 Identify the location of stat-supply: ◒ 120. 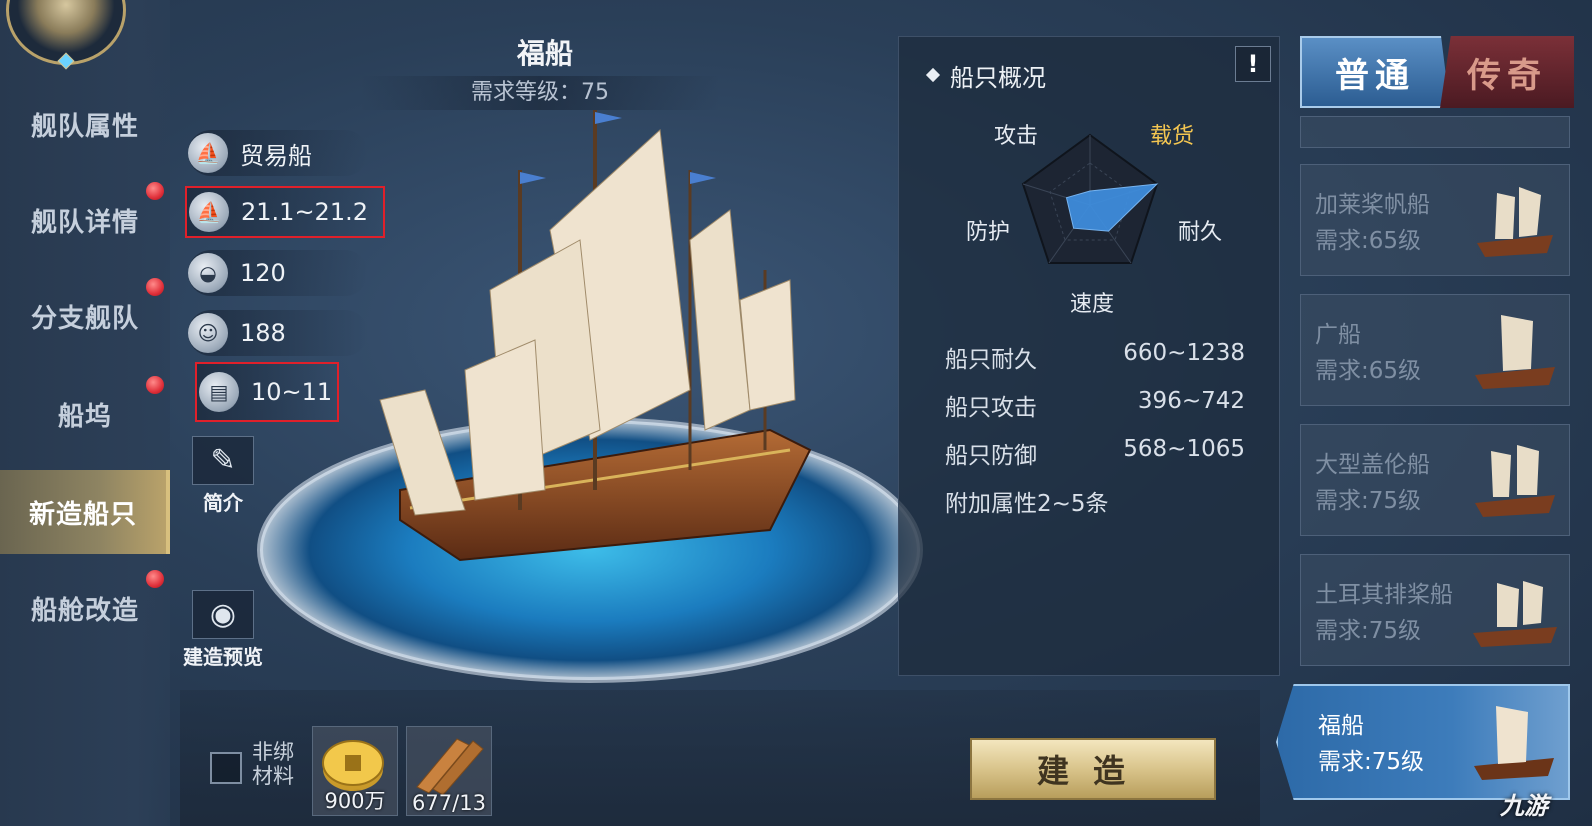
(278, 273).